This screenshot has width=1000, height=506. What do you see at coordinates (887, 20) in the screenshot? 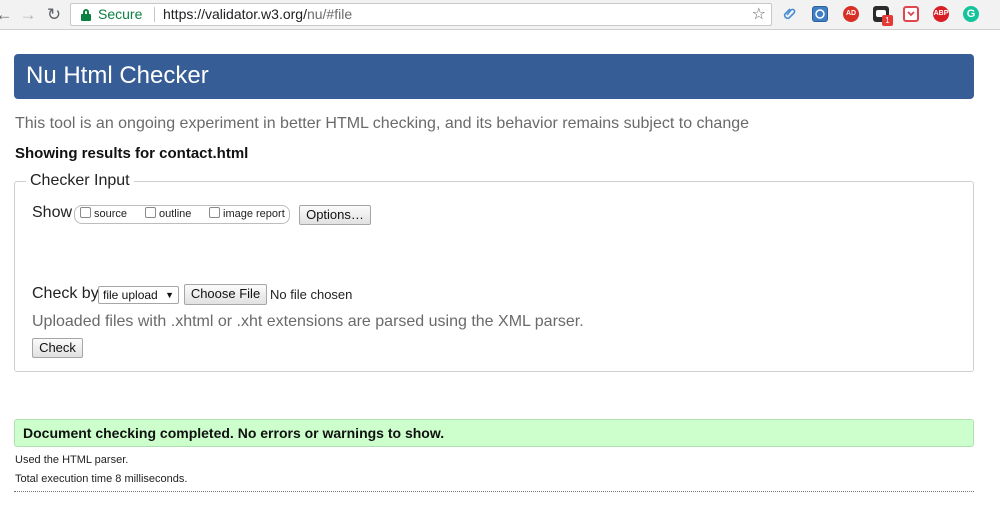
I see `notification-badge: 1` at bounding box center [887, 20].